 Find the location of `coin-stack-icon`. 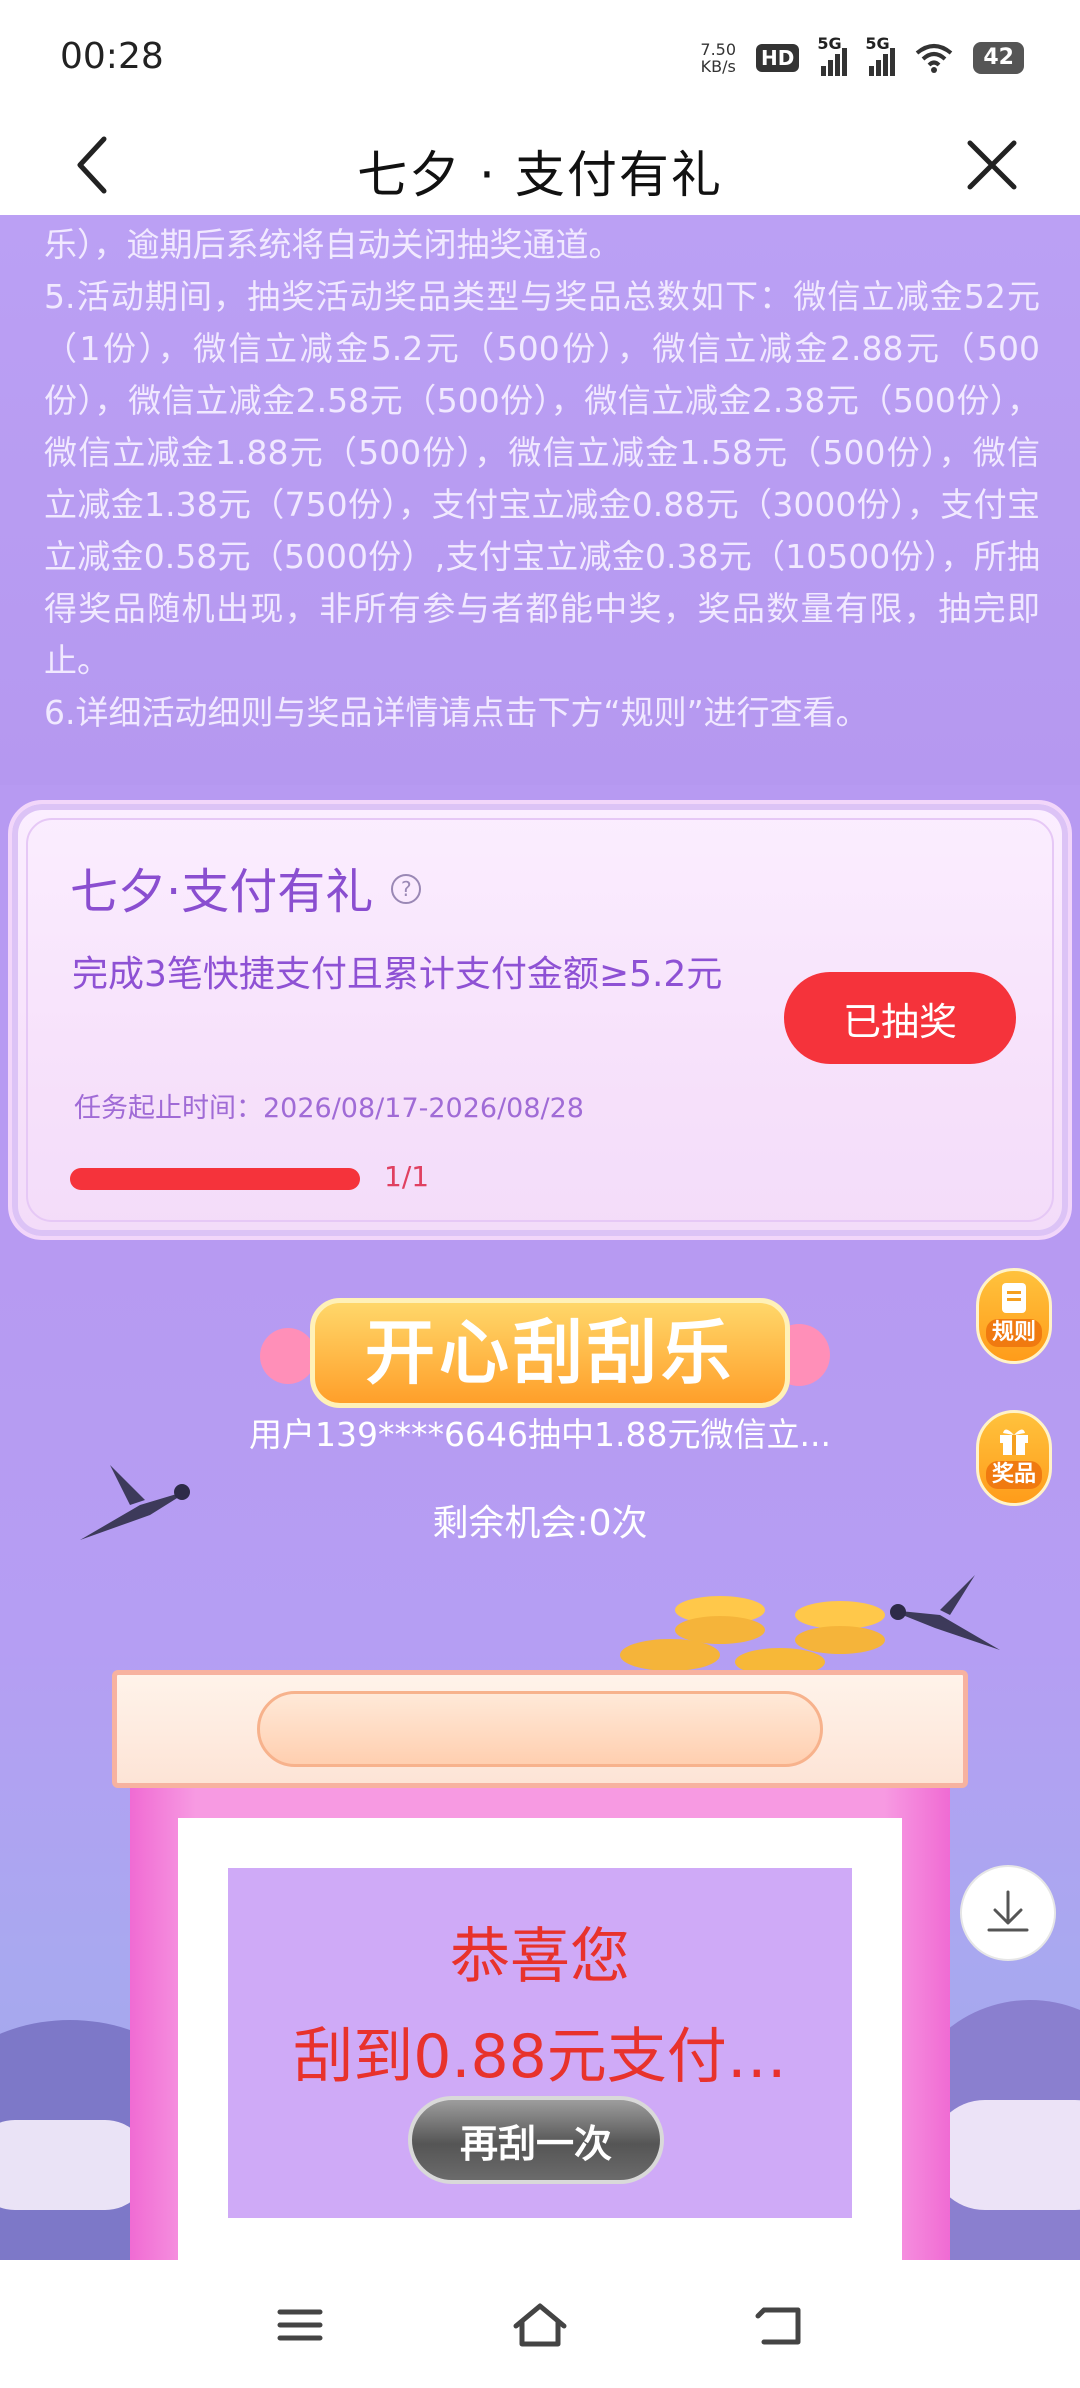

coin-stack-icon is located at coordinates (752, 1636).